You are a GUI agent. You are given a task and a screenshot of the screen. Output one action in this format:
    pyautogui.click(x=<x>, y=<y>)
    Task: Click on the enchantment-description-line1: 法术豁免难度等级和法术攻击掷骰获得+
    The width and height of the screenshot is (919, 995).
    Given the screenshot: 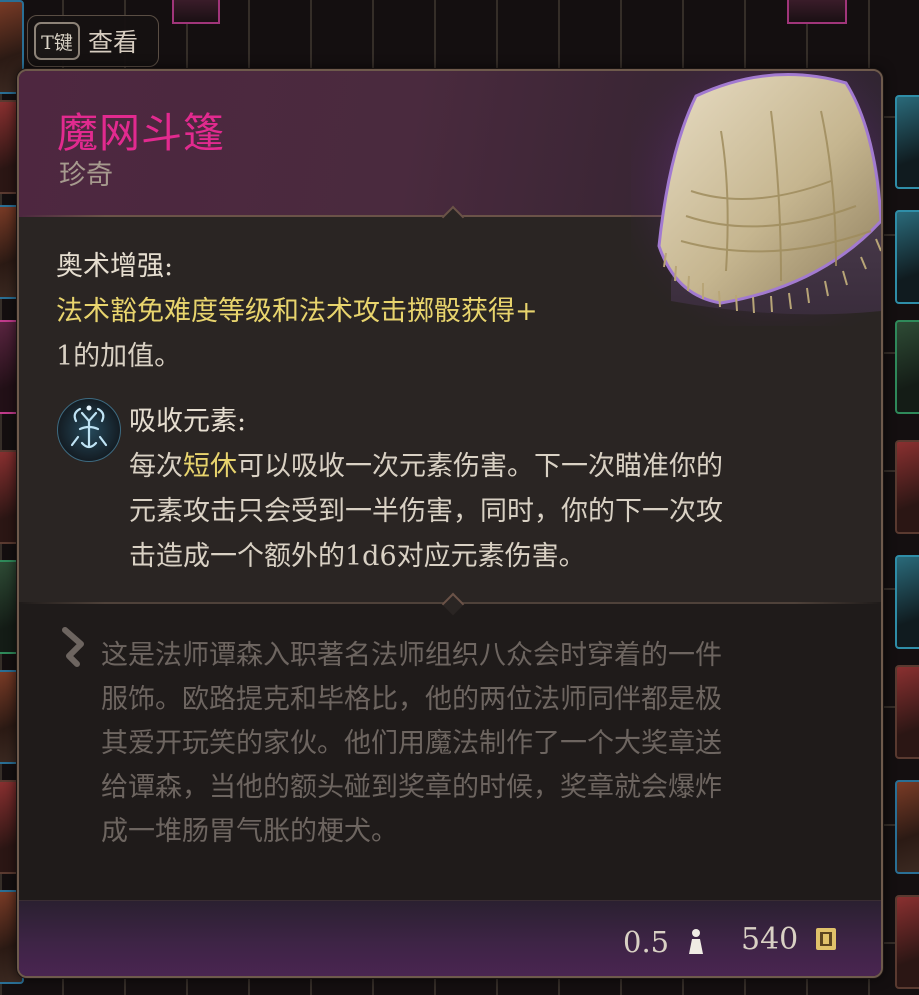 What is the action you would take?
    pyautogui.click(x=297, y=311)
    